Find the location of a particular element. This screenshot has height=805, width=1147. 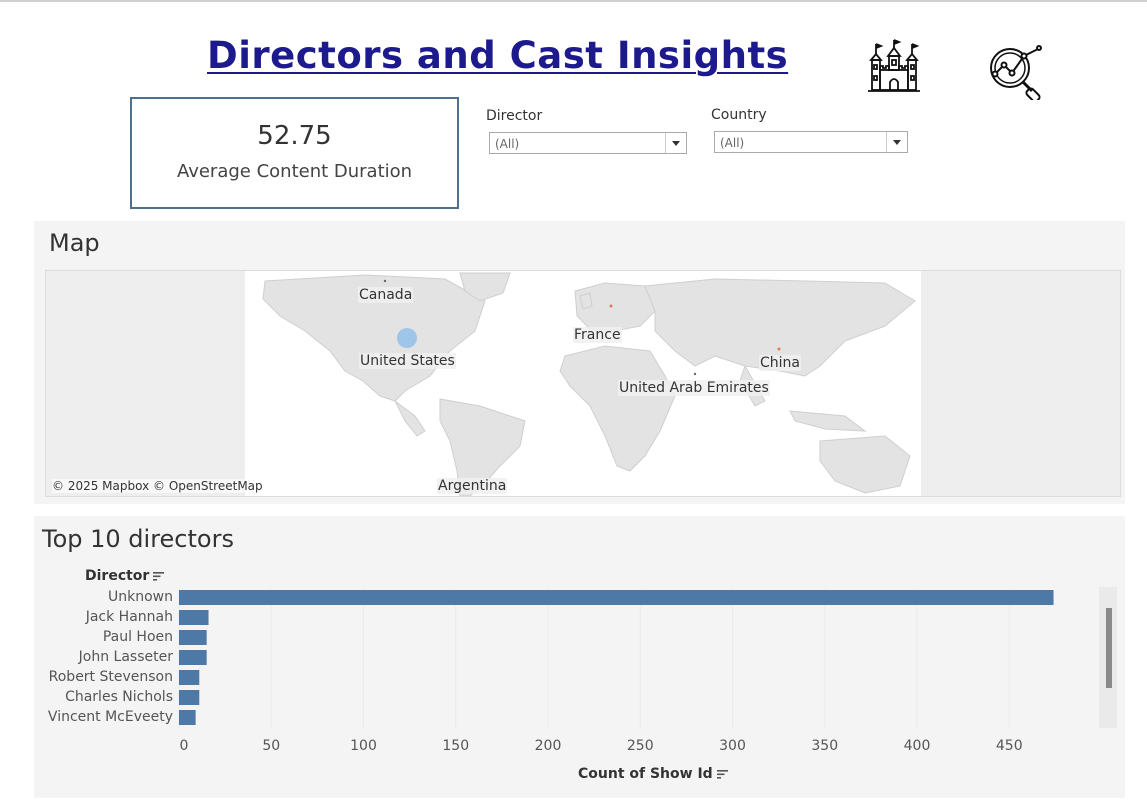

x-tick-label: 200 is located at coordinates (548, 746).